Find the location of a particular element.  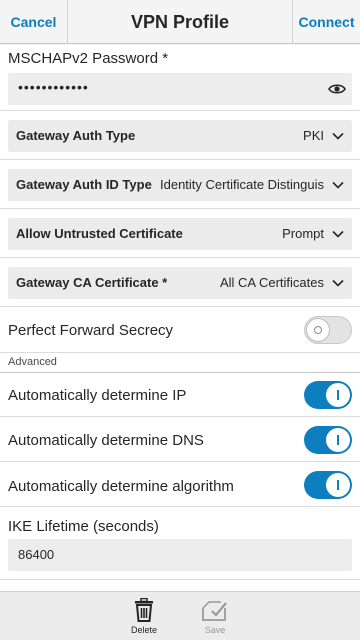

pfs-toggle is located at coordinates (328, 330).